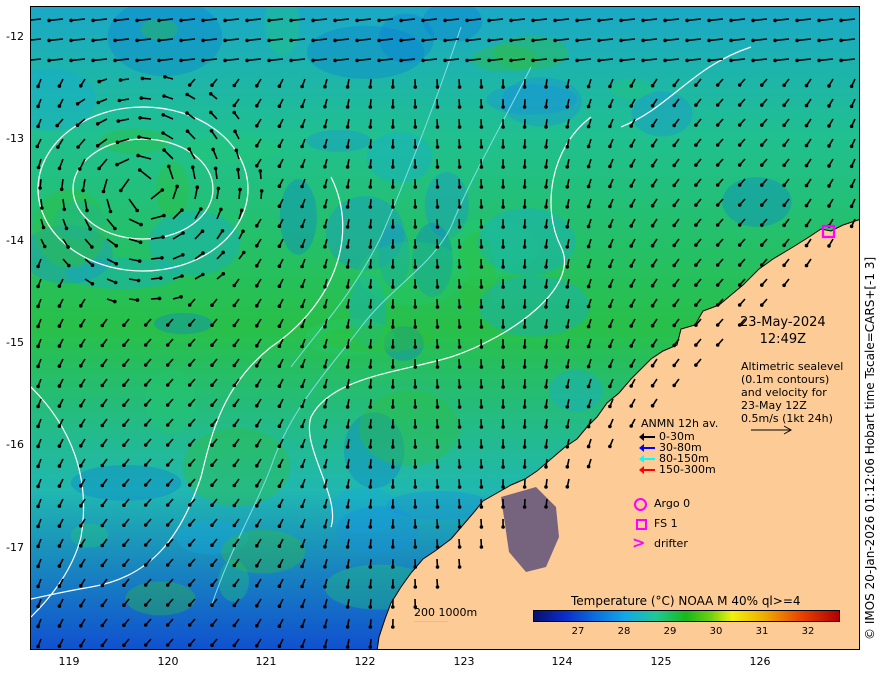  What do you see at coordinates (647, 470) in the screenshot?
I see `arrow-left-icon` at bounding box center [647, 470].